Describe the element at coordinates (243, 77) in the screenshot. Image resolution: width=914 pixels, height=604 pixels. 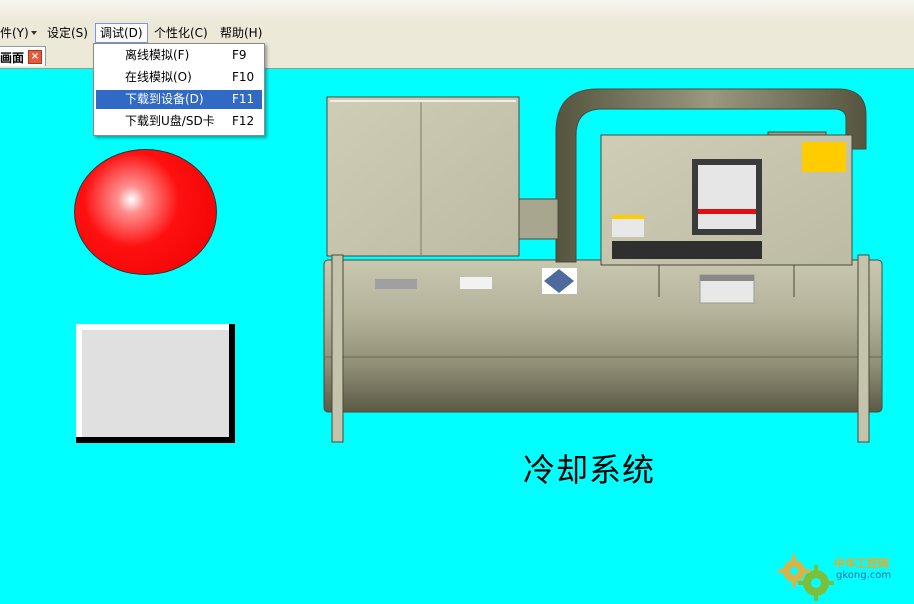
I see `menu-item-shortcut: F10` at that location.